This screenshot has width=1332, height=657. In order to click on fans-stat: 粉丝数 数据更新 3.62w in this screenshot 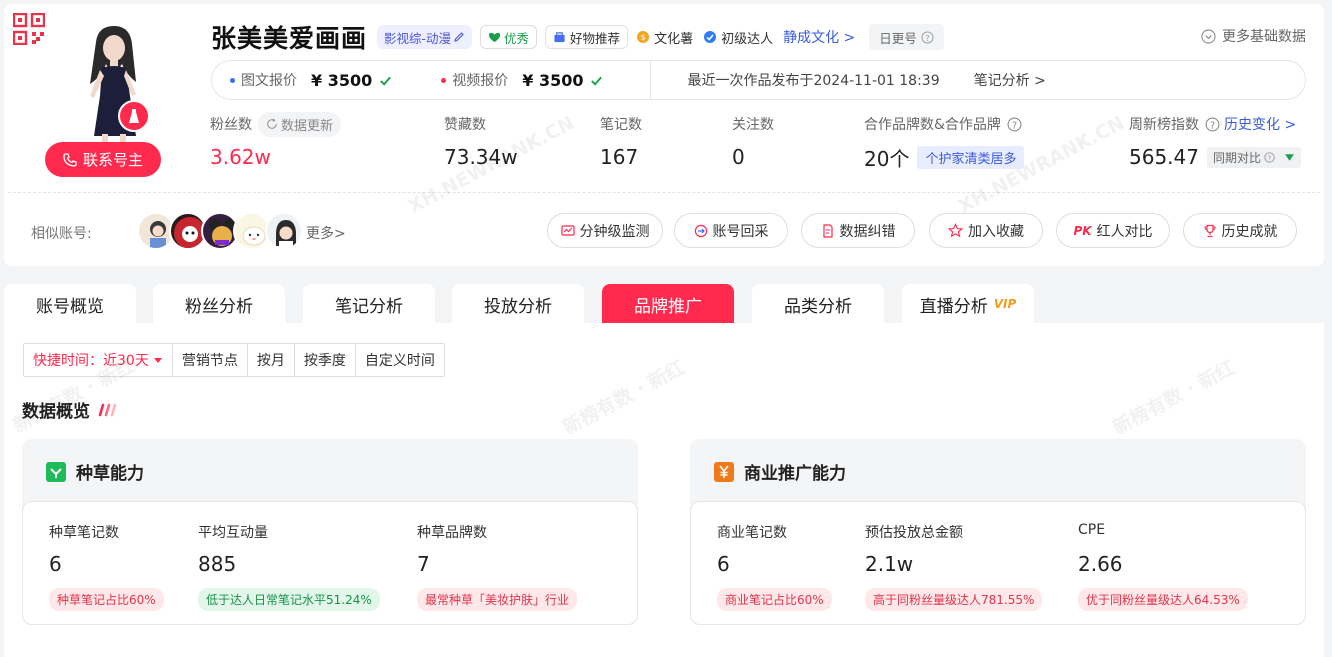, I will do `click(276, 140)`.